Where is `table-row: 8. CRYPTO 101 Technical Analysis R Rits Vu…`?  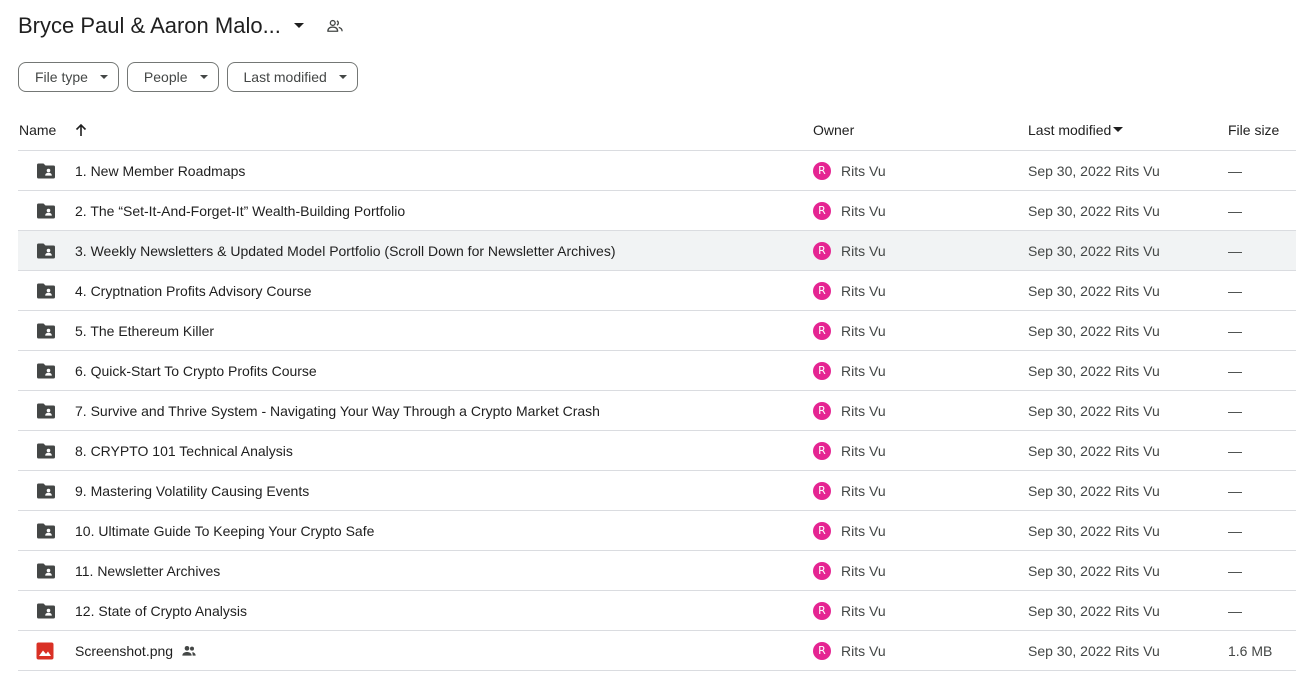
table-row: 8. CRYPTO 101 Technical Analysis R Rits Vu… is located at coordinates (657, 451).